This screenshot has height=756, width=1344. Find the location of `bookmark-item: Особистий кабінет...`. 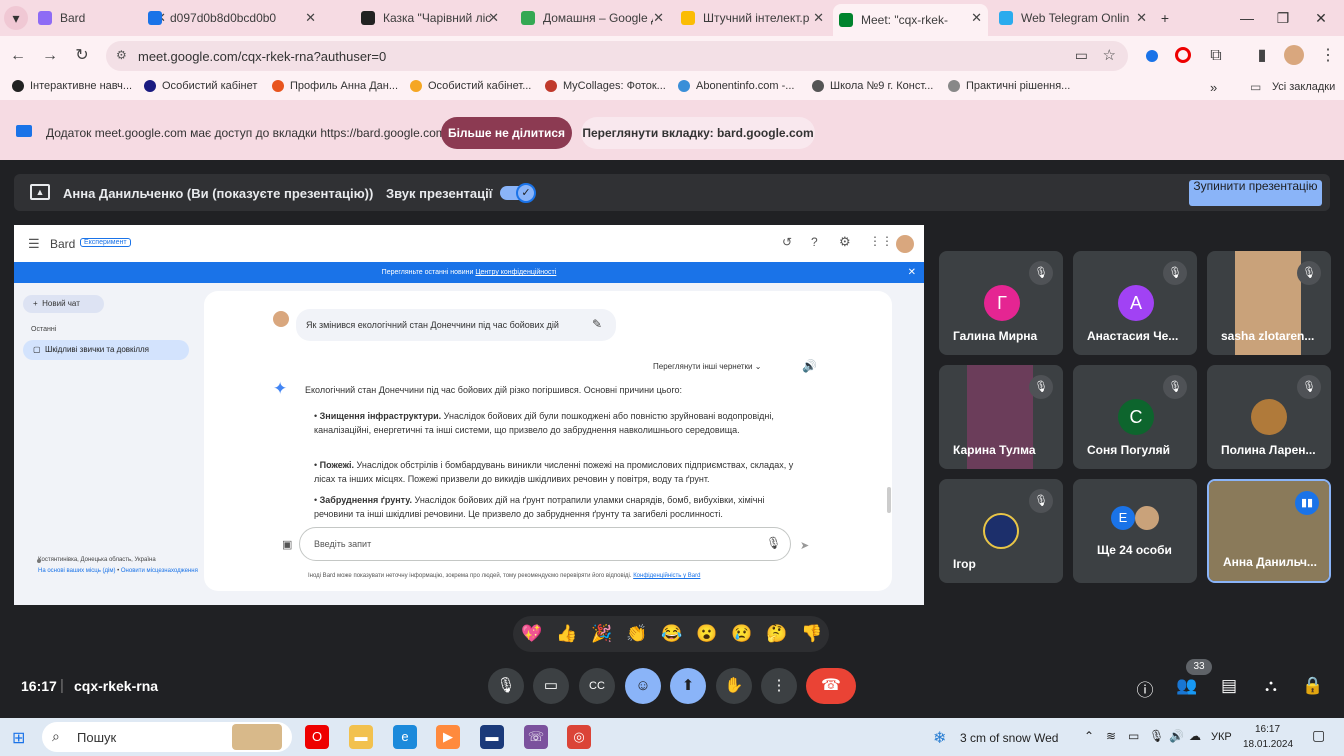

bookmark-item: Особистий кабінет... is located at coordinates (470, 86).